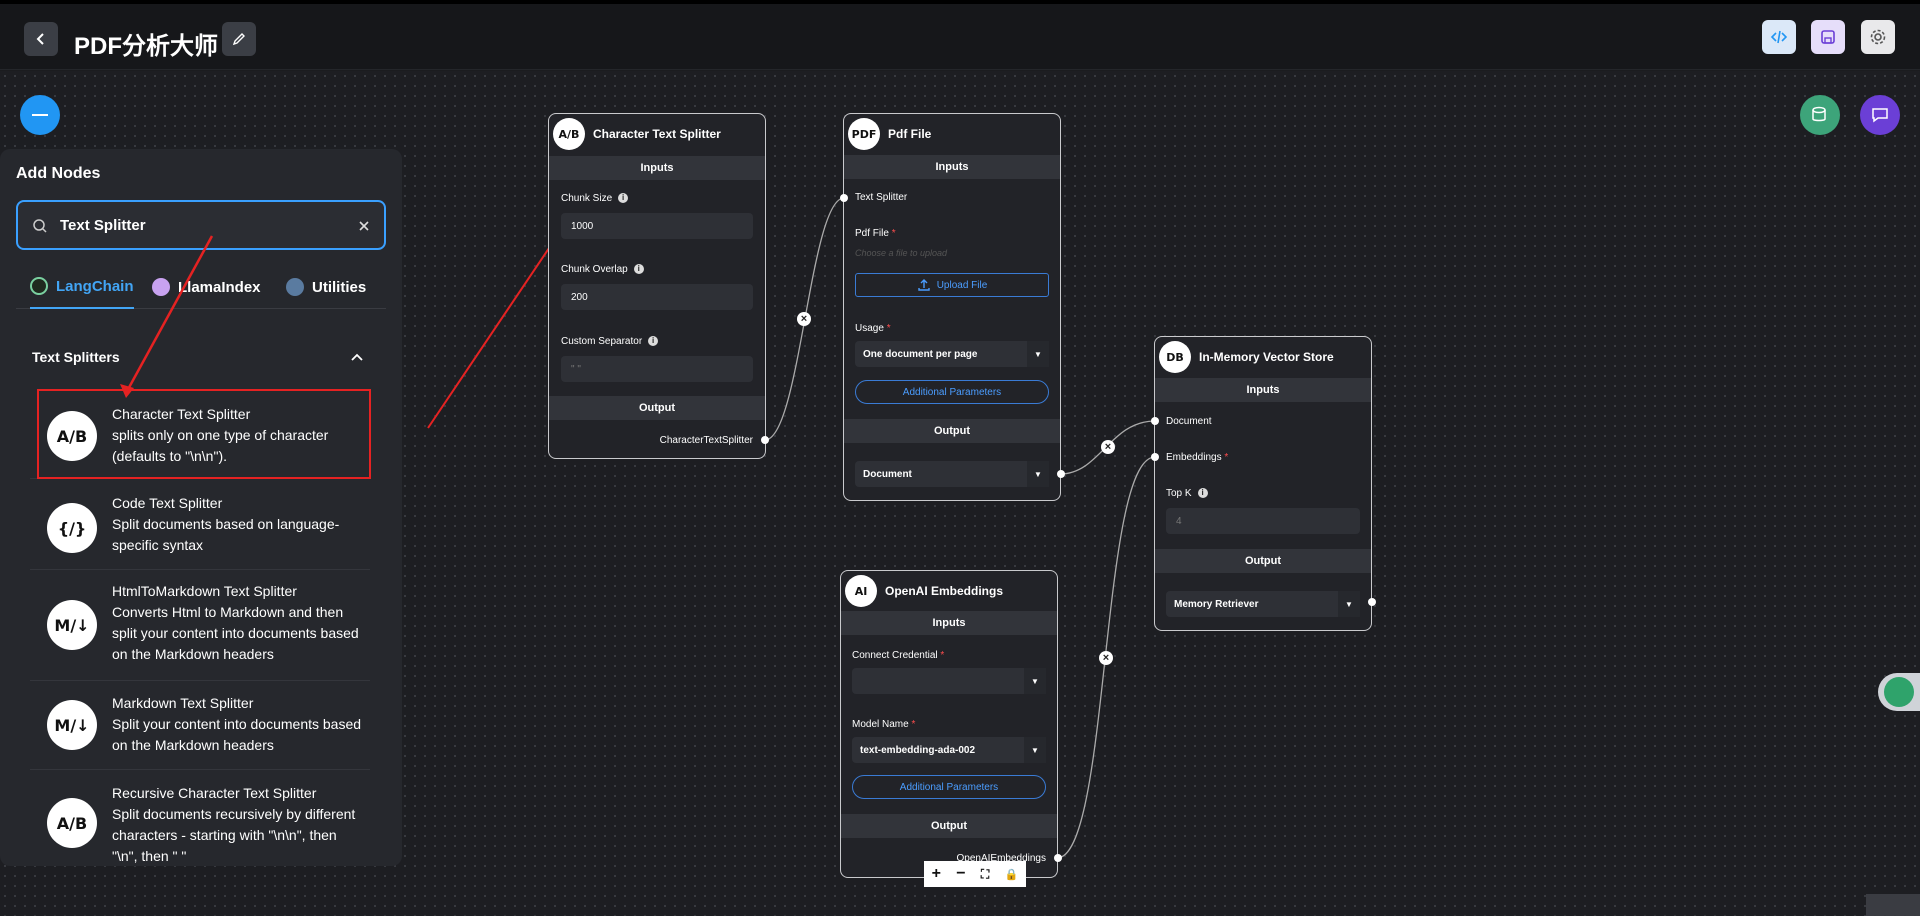 This screenshot has height=916, width=1920. What do you see at coordinates (975, 874) in the screenshot?
I see `canvas-controls: + − ⛶ 🔒` at bounding box center [975, 874].